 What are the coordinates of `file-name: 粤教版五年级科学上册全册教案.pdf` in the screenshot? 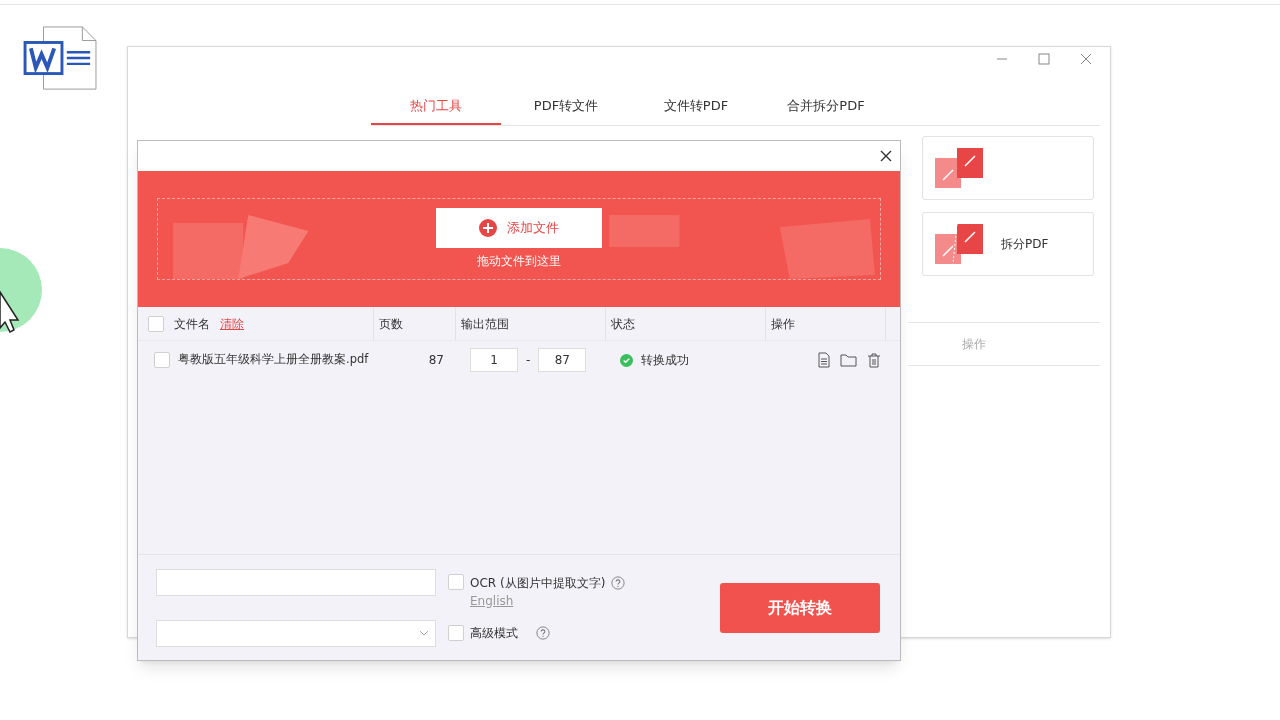 It's located at (273, 360).